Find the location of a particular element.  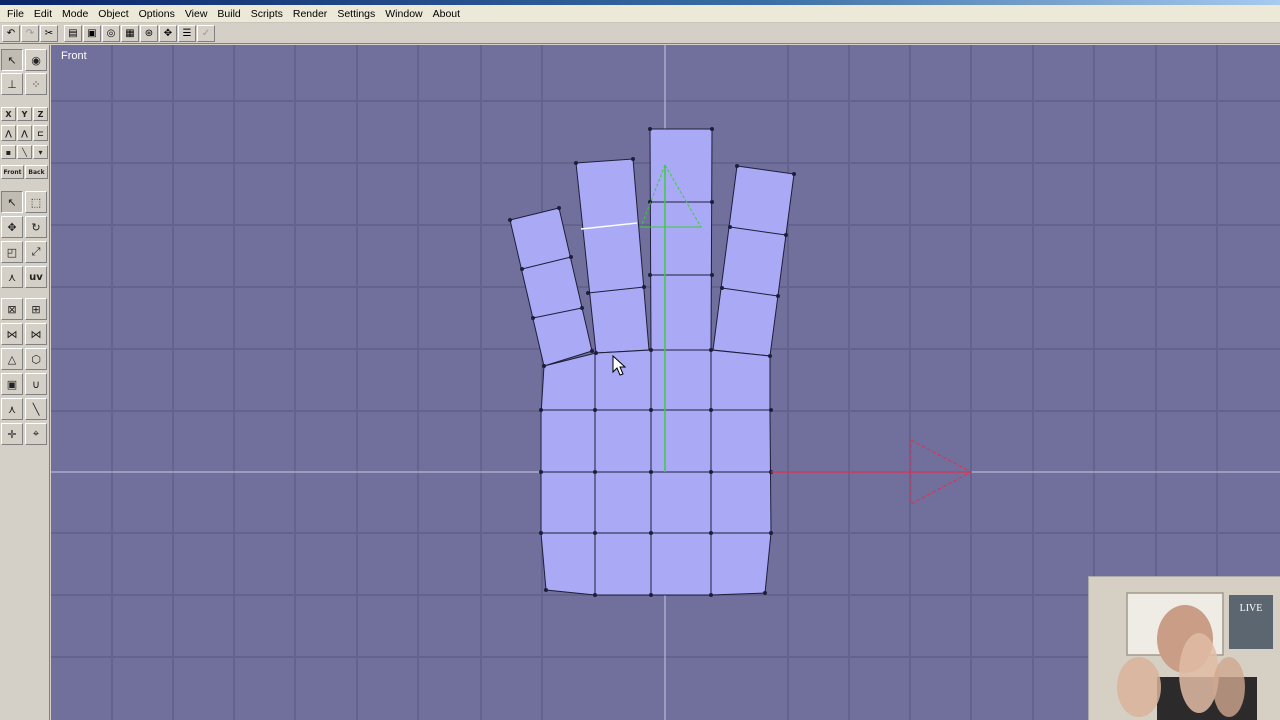

middle-finger is located at coordinates (681, 239).